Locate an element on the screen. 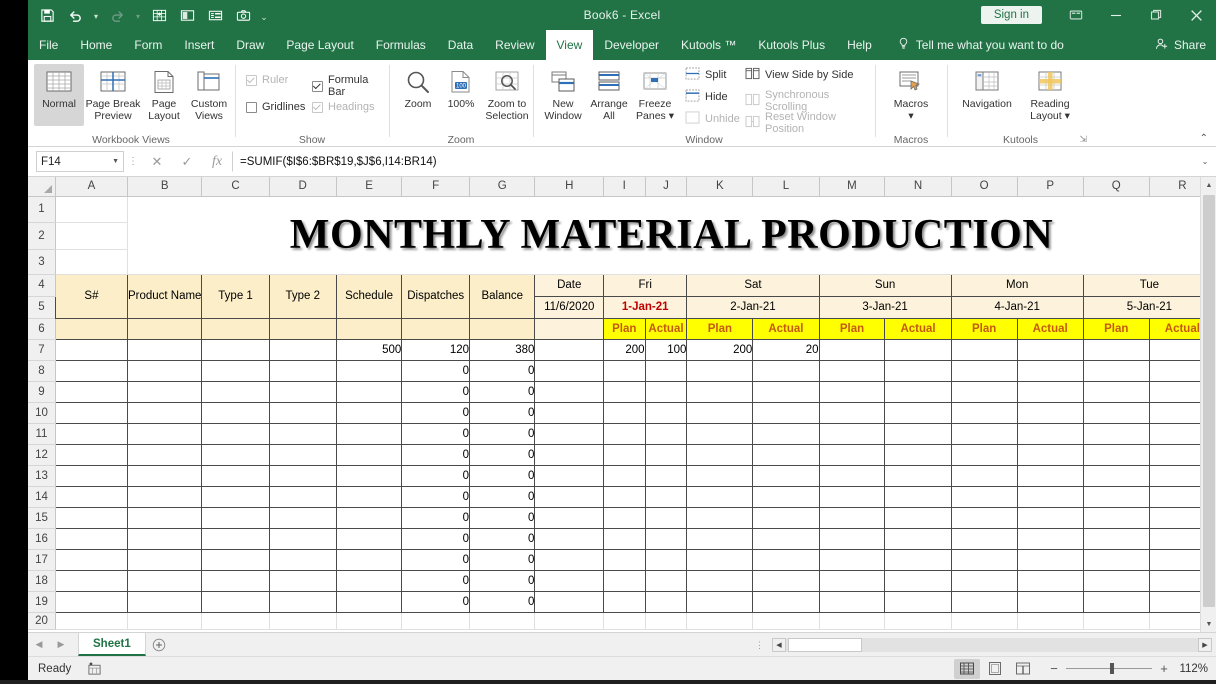 Image resolution: width=1216 pixels, height=684 pixels. column-header-h: H is located at coordinates (569, 187).